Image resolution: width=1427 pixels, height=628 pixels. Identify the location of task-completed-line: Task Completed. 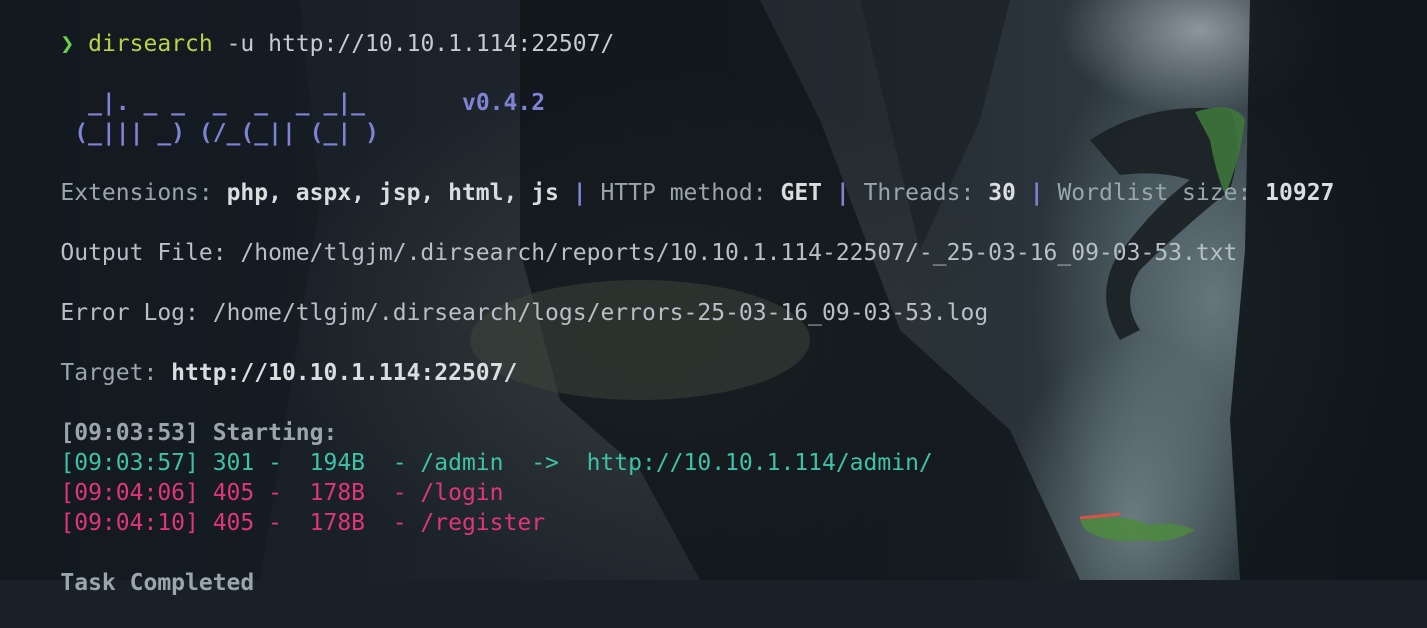
(129, 567).